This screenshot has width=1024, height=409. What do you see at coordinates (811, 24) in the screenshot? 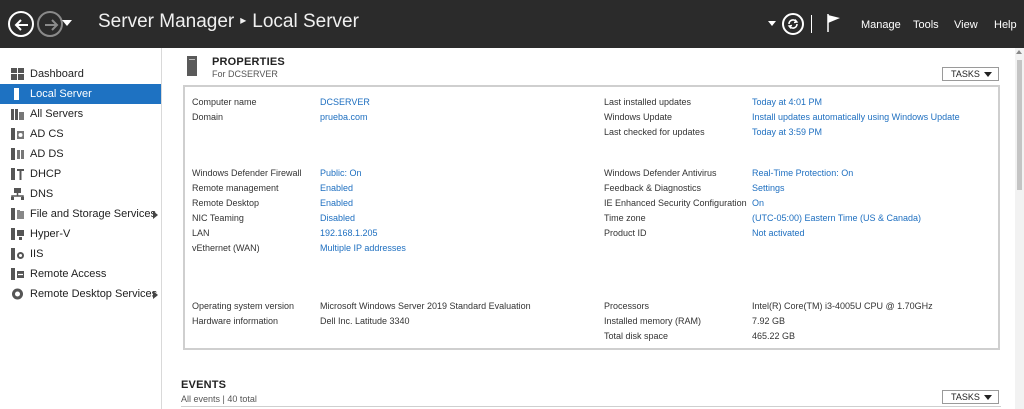
I see `toolbar-divider` at bounding box center [811, 24].